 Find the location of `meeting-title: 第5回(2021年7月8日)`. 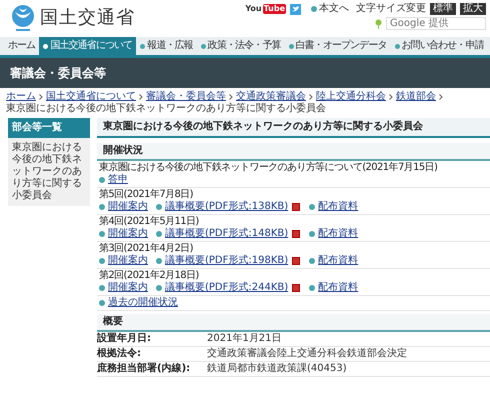

meeting-title: 第5回(2021年7月8日) is located at coordinates (146, 194).